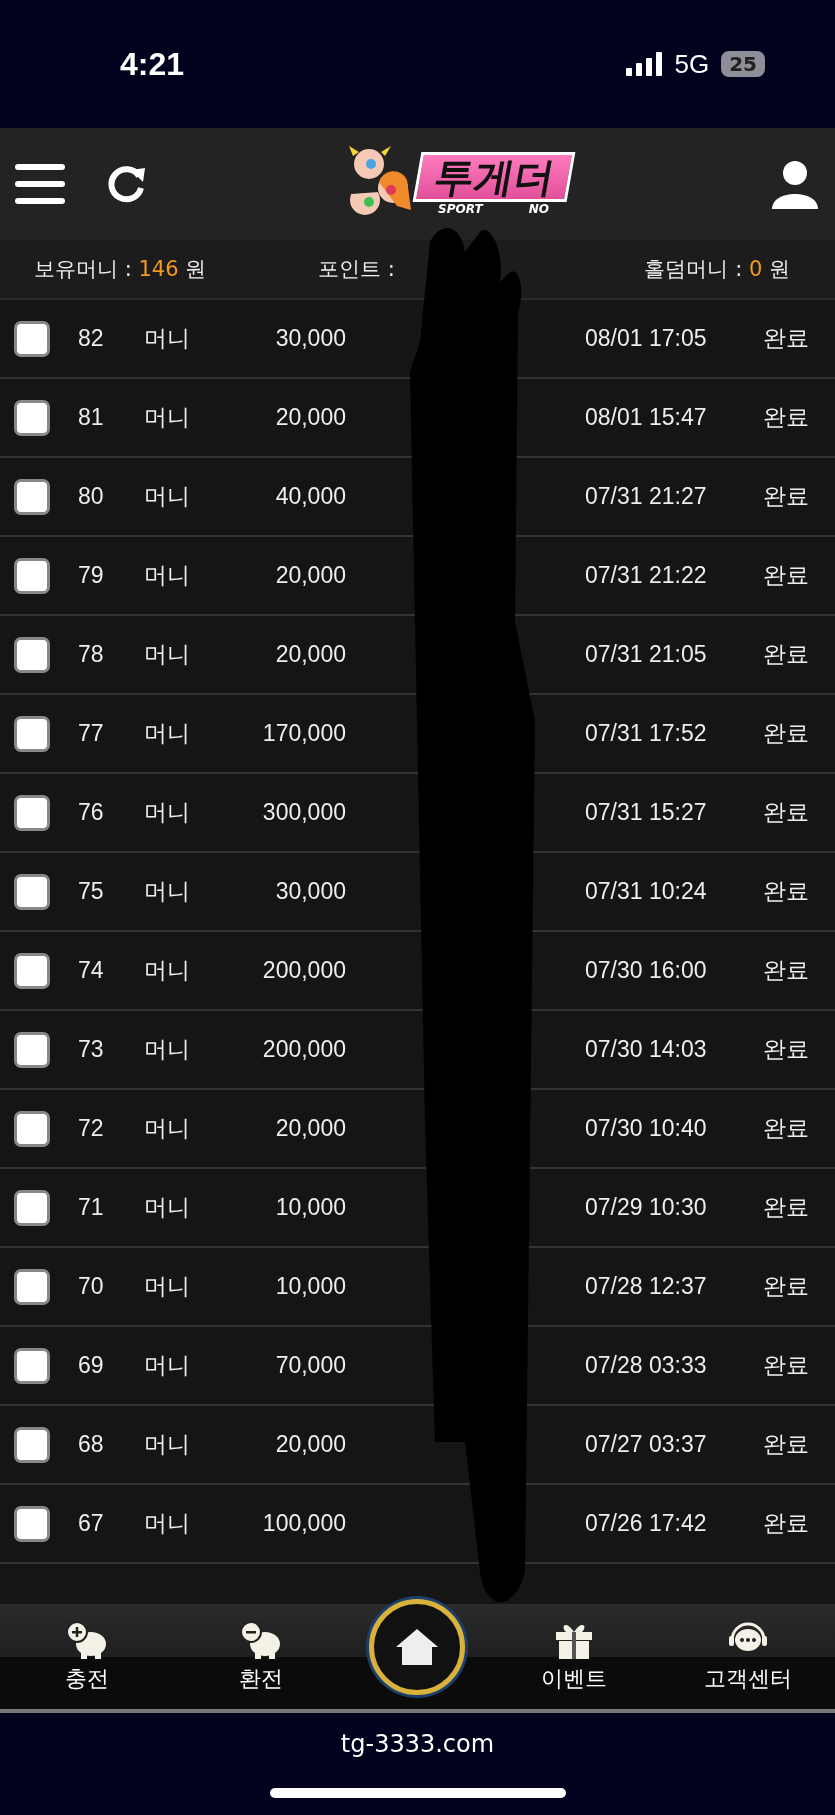  Describe the element at coordinates (748, 1656) in the screenshot. I see `nav-button: 고객센터` at that location.